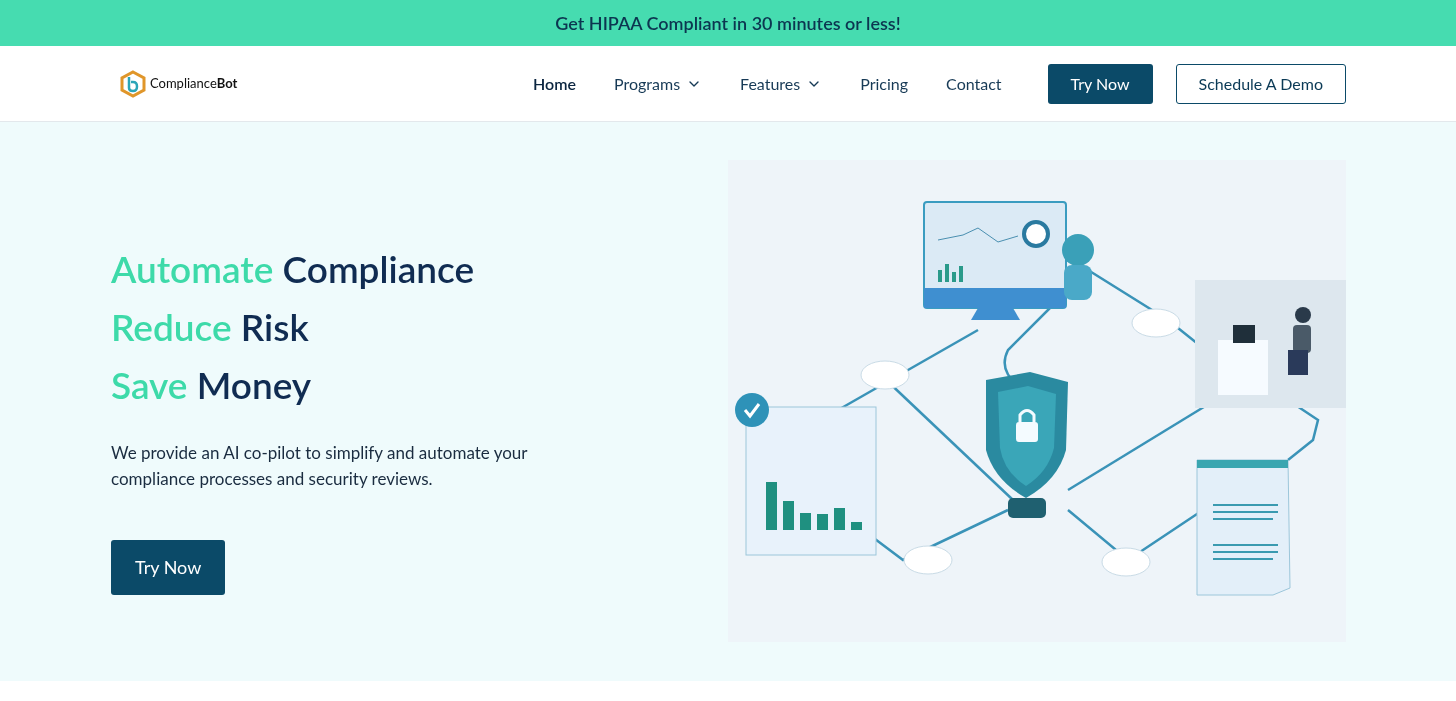  I want to click on nav-link: Programs, so click(658, 83).